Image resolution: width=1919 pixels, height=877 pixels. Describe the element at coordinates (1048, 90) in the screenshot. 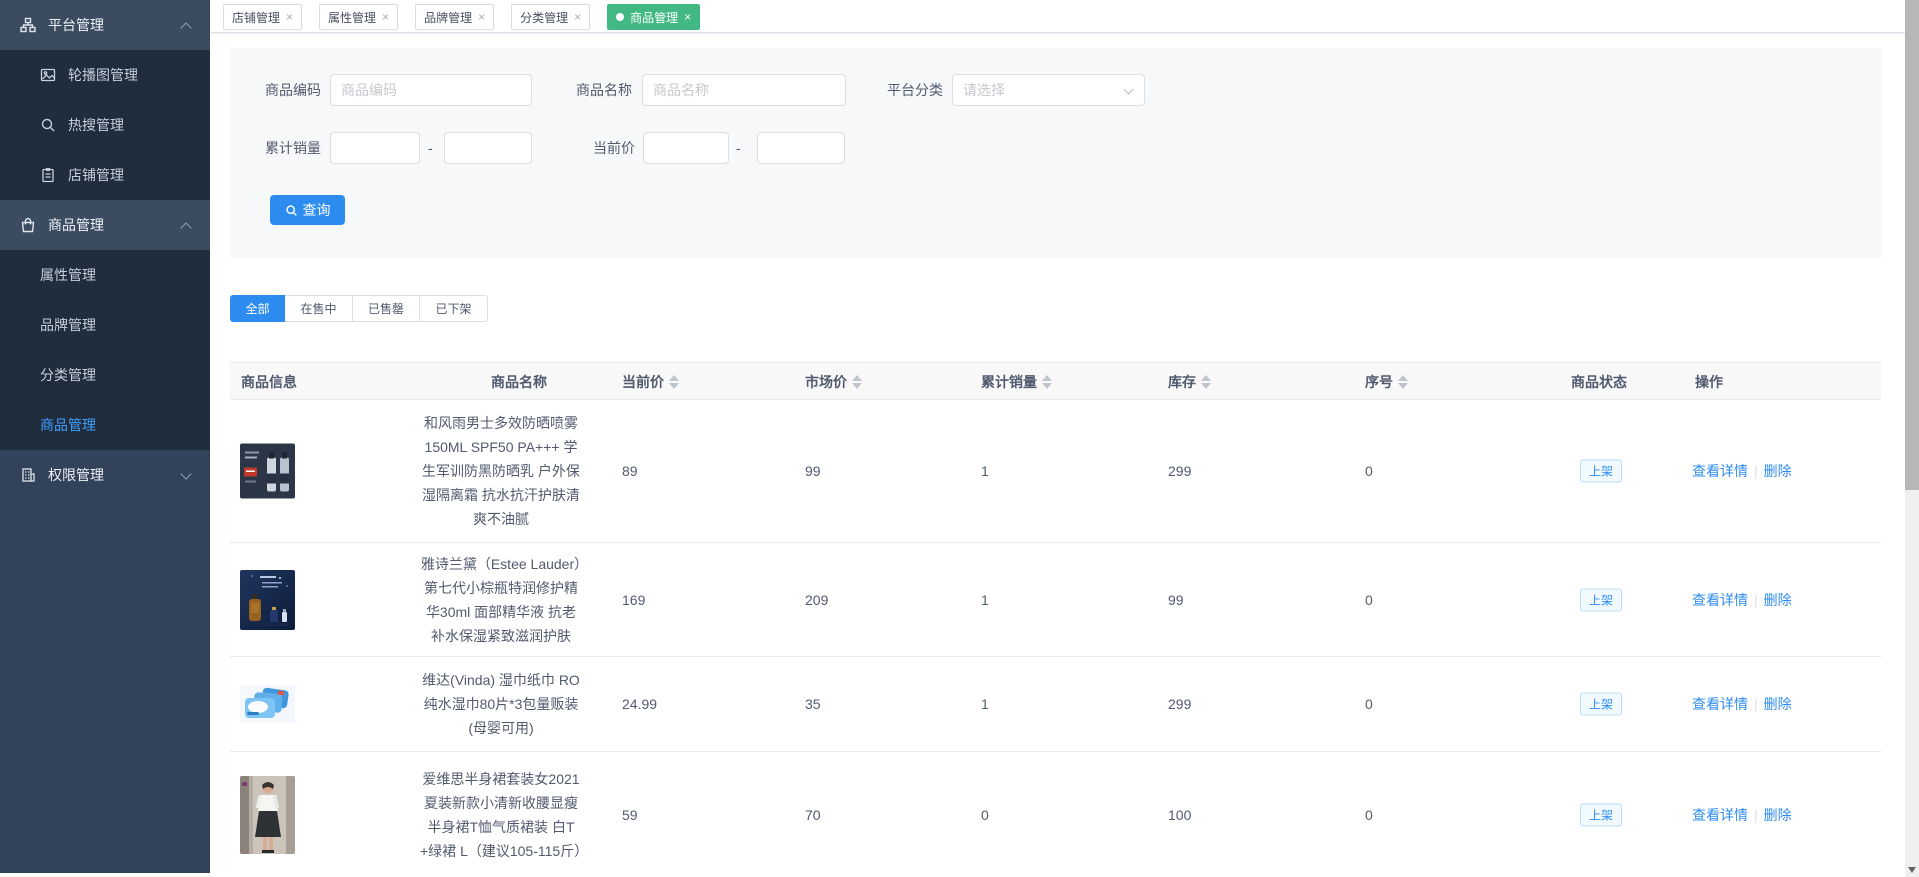

I see `platform-category-select: 请选择` at that location.